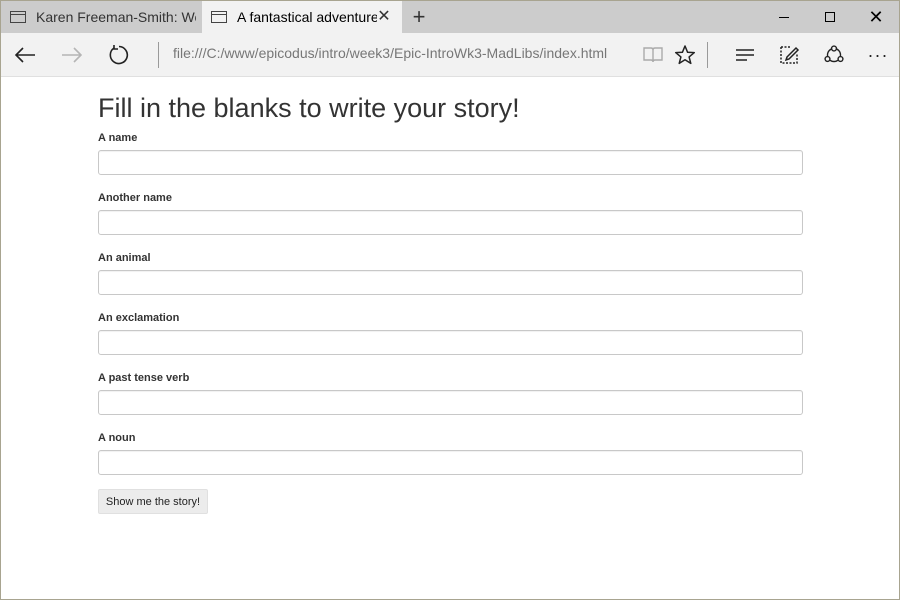  I want to click on tab-fantastical-adventure: A fantastical adventure ✕, so click(302, 17).